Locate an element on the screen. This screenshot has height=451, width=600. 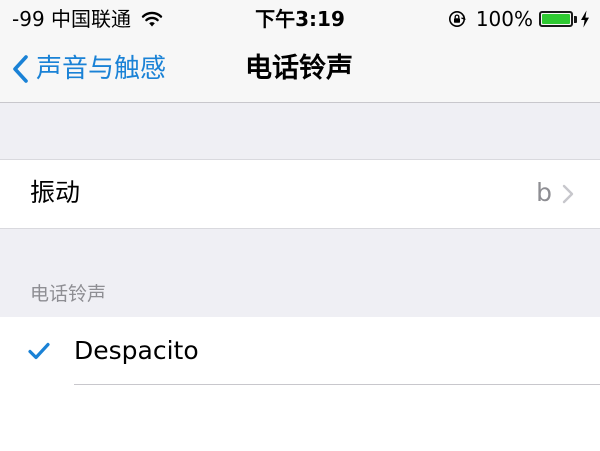
vibration-value: b is located at coordinates (544, 192).